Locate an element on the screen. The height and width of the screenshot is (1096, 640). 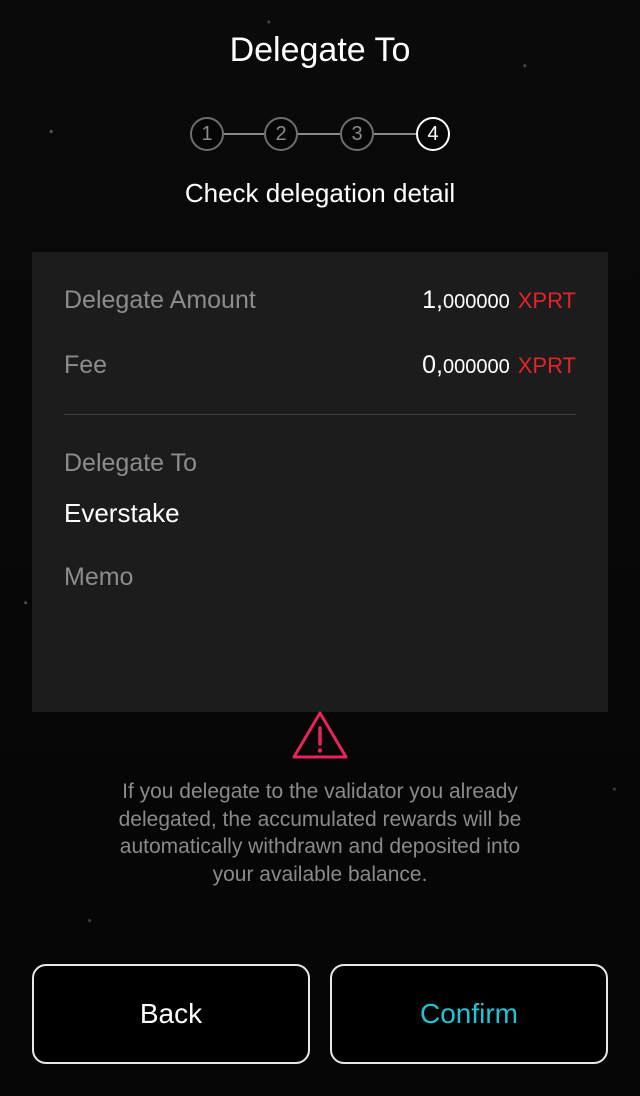
amount-integer: 1, is located at coordinates (432, 300).